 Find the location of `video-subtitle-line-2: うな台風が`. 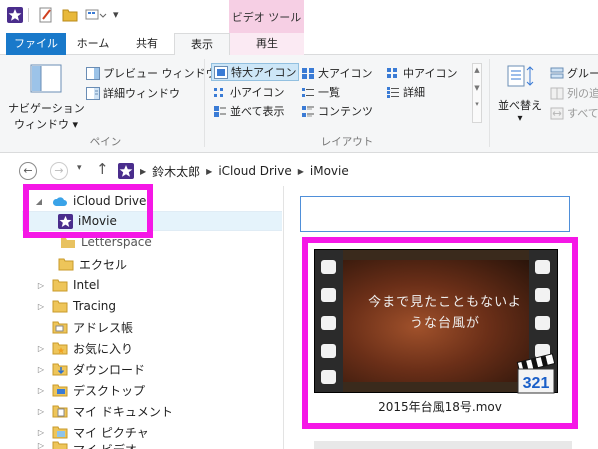

video-subtitle-line-2: うな台風が is located at coordinates (444, 323).